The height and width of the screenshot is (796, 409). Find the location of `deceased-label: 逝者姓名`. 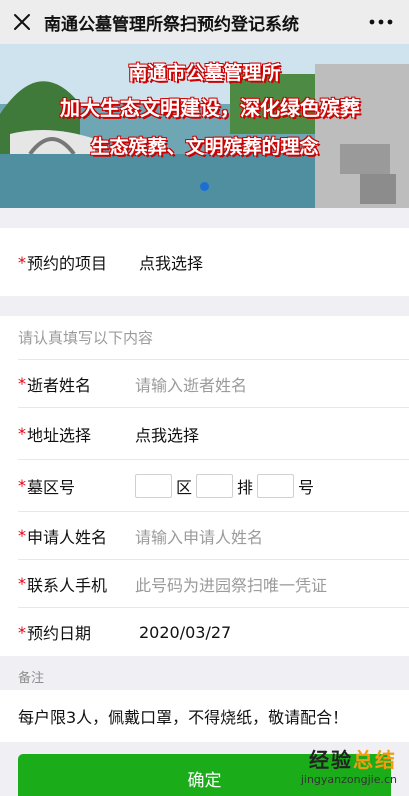

deceased-label: 逝者姓名 is located at coordinates (59, 385).